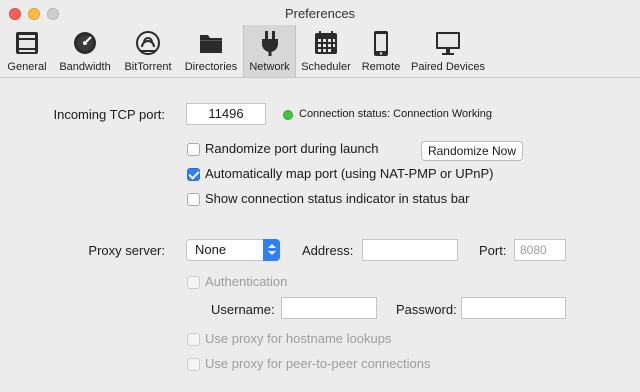 The image size is (640, 392). I want to click on plug-icon, so click(269, 43).